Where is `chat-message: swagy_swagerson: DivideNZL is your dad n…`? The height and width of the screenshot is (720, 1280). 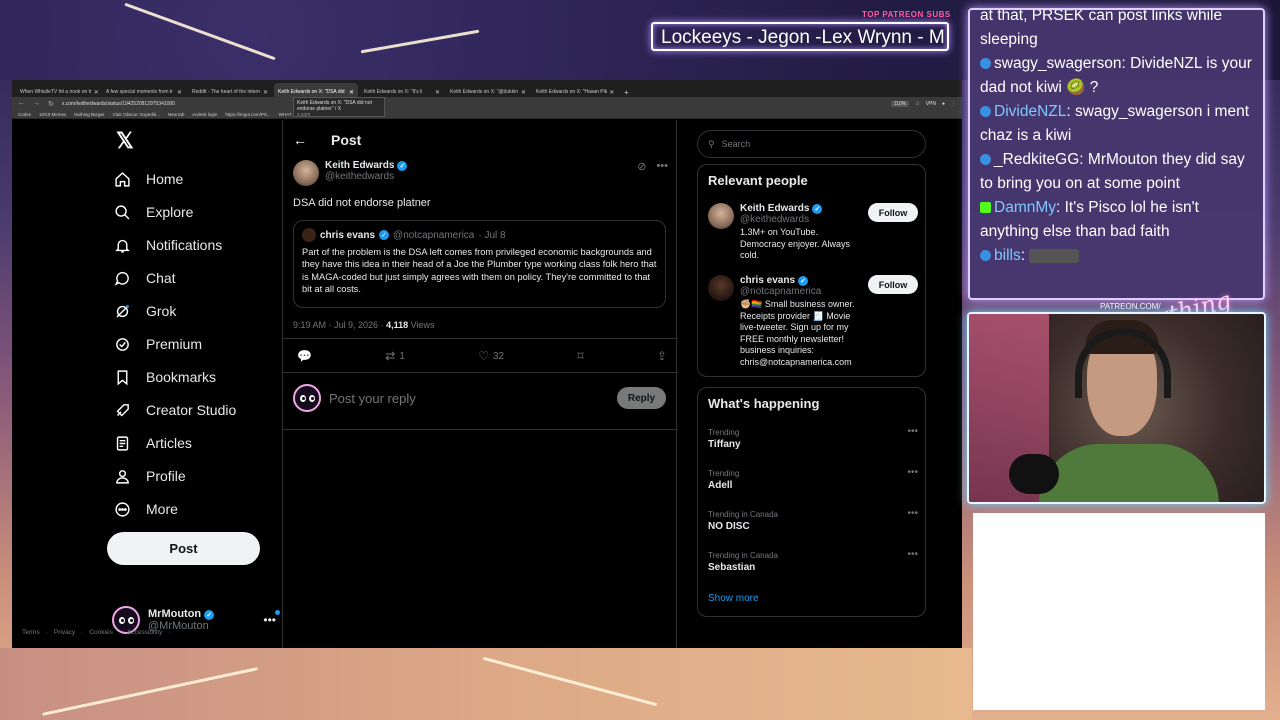
chat-message: swagy_swagerson: DivideNZL is your dad n… is located at coordinates (1116, 76).